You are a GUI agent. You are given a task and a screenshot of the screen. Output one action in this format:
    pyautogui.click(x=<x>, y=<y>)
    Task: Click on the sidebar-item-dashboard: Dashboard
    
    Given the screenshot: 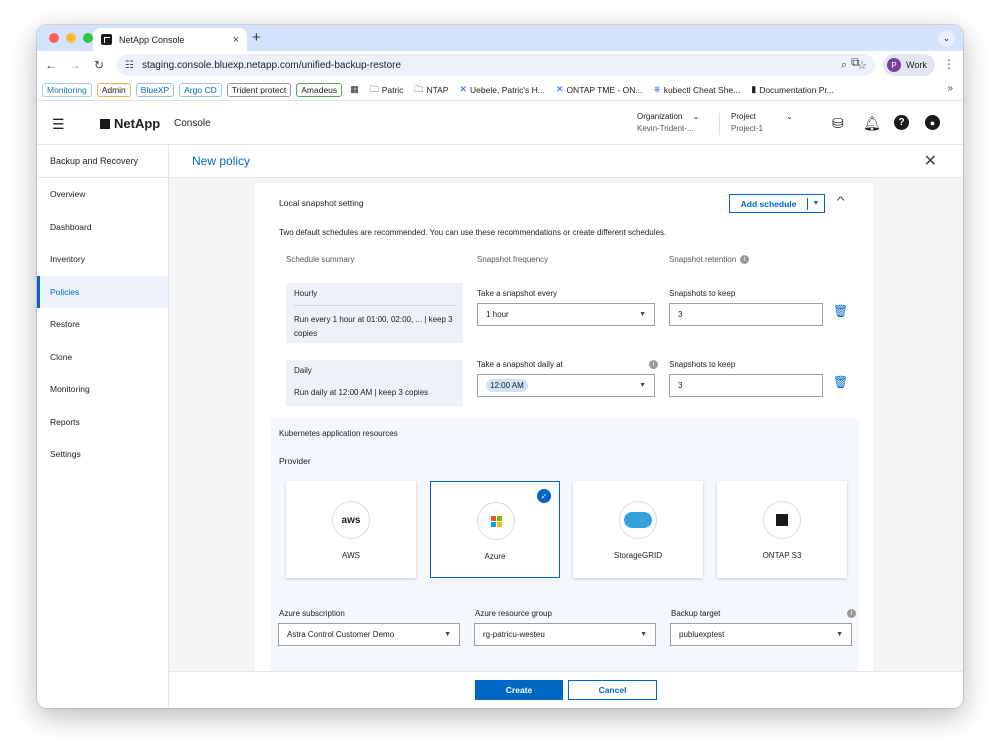 What is the action you would take?
    pyautogui.click(x=102, y=227)
    